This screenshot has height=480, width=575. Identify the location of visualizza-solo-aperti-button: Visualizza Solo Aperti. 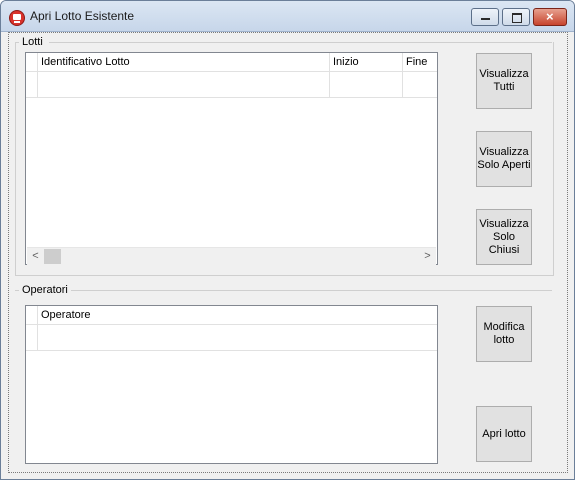
(504, 159).